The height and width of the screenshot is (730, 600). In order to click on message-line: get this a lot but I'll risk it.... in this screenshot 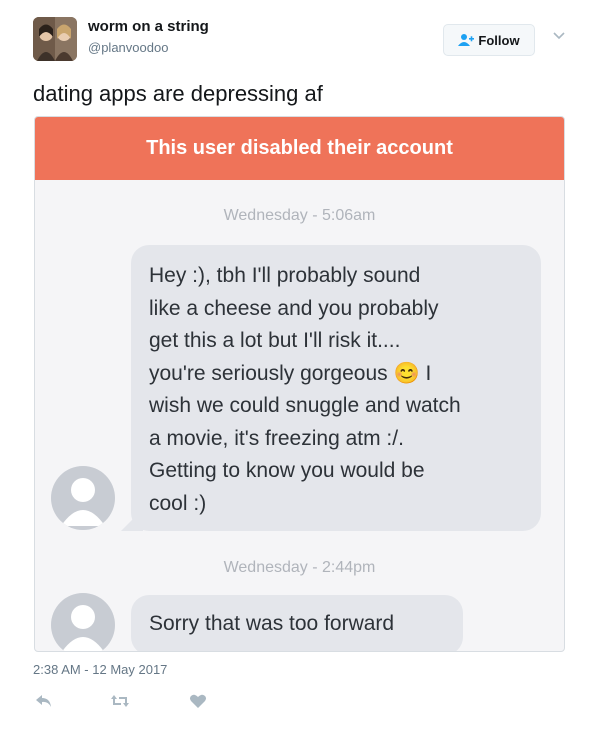, I will do `click(275, 340)`.